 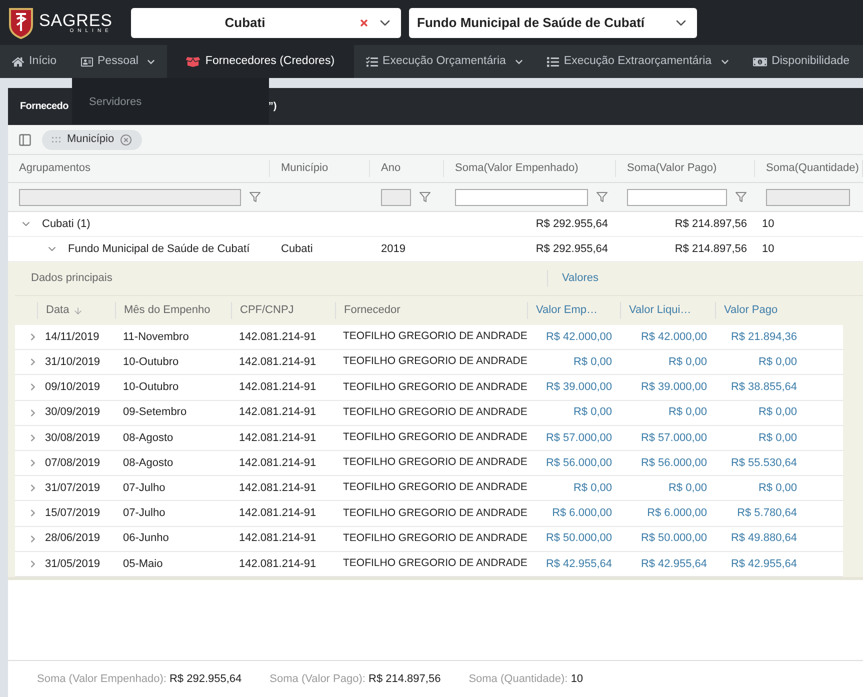 I want to click on nav-tab: Execução Orçamentária, so click(x=444, y=61).